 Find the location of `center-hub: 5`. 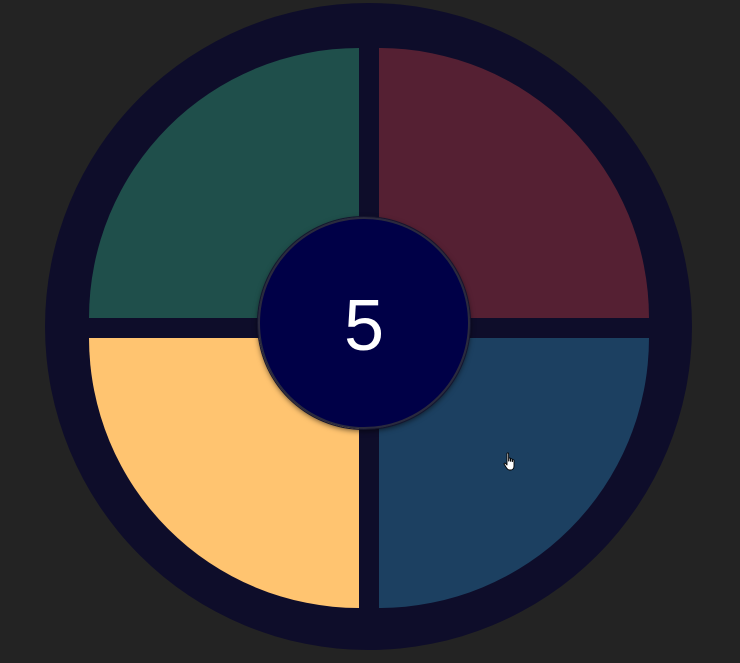

center-hub: 5 is located at coordinates (364, 323).